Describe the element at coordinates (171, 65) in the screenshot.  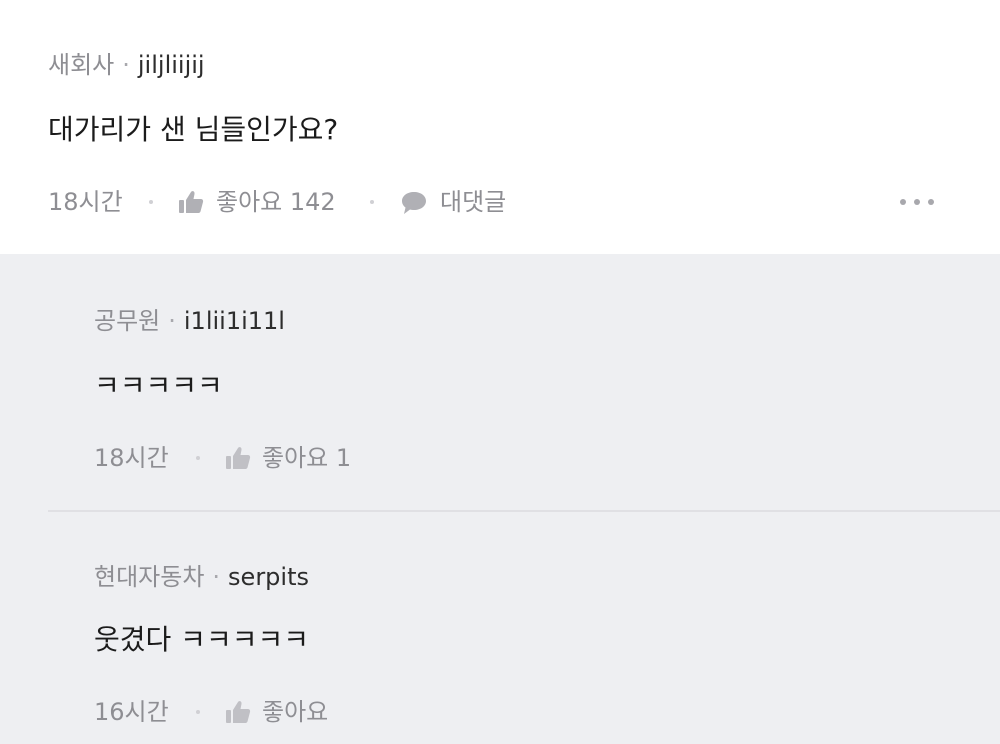
I see `author-nickname: jiljliijij` at that location.